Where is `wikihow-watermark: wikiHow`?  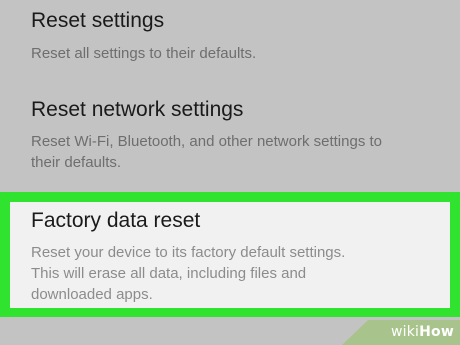 wikihow-watermark: wikiHow is located at coordinates (401, 332).